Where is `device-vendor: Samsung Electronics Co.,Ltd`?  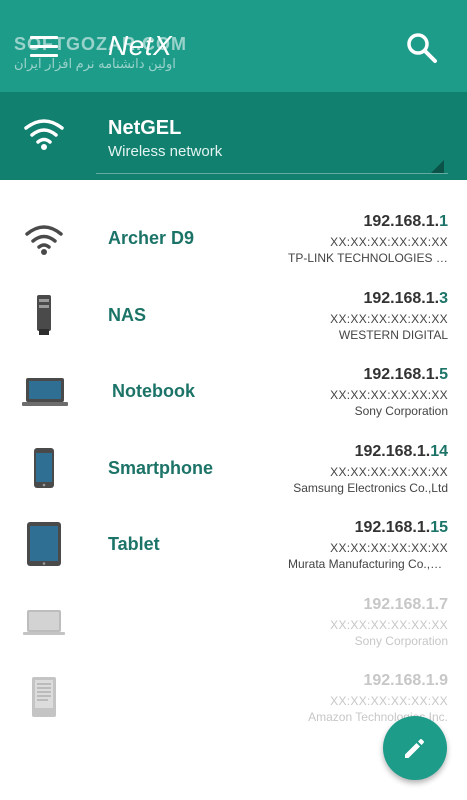
device-vendor: Samsung Electronics Co.,Ltd is located at coordinates (370, 487).